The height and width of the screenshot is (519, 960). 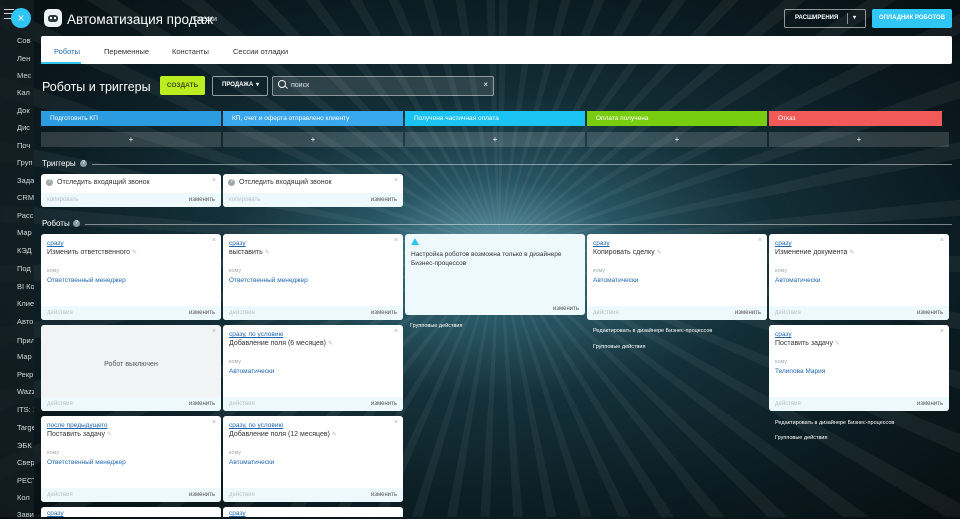 What do you see at coordinates (25, 110) in the screenshot?
I see `sidebar-item: Док` at bounding box center [25, 110].